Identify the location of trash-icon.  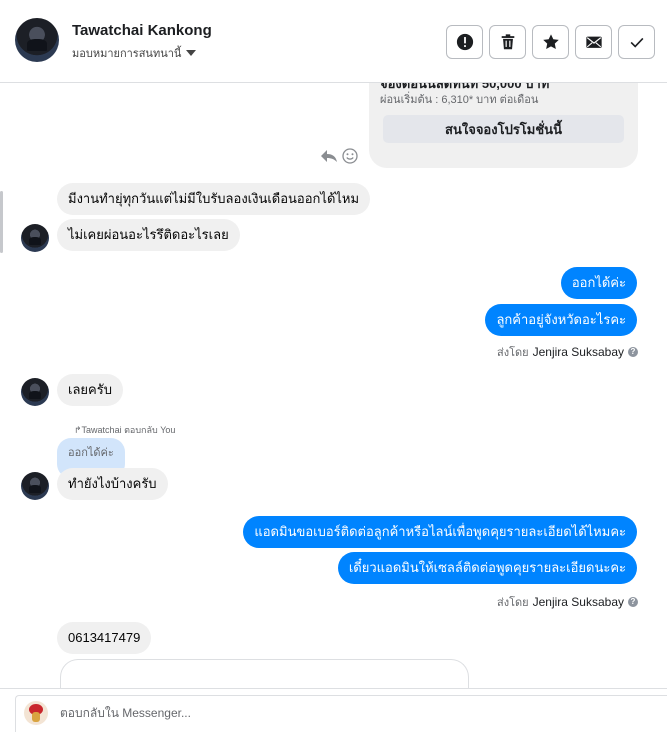
(507, 42).